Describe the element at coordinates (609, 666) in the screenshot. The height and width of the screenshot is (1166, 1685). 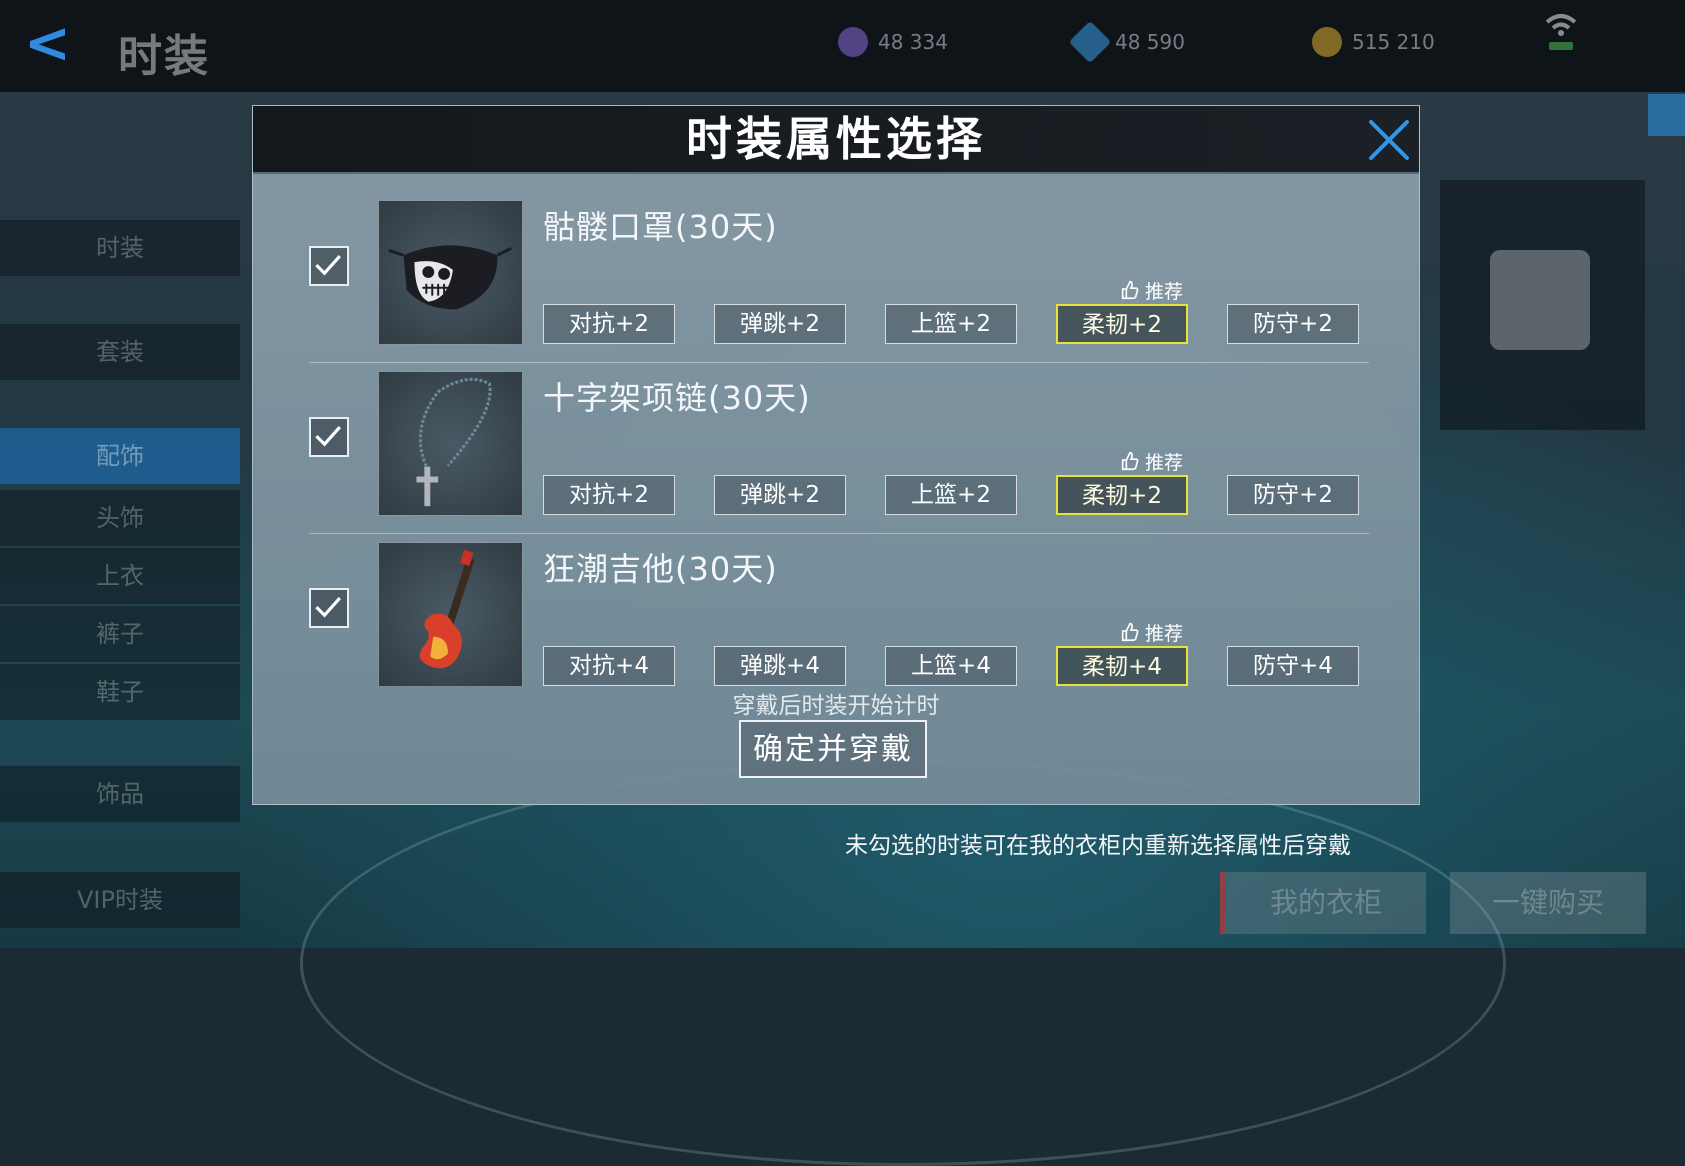
I see `attribute-option: 对抗+4` at that location.